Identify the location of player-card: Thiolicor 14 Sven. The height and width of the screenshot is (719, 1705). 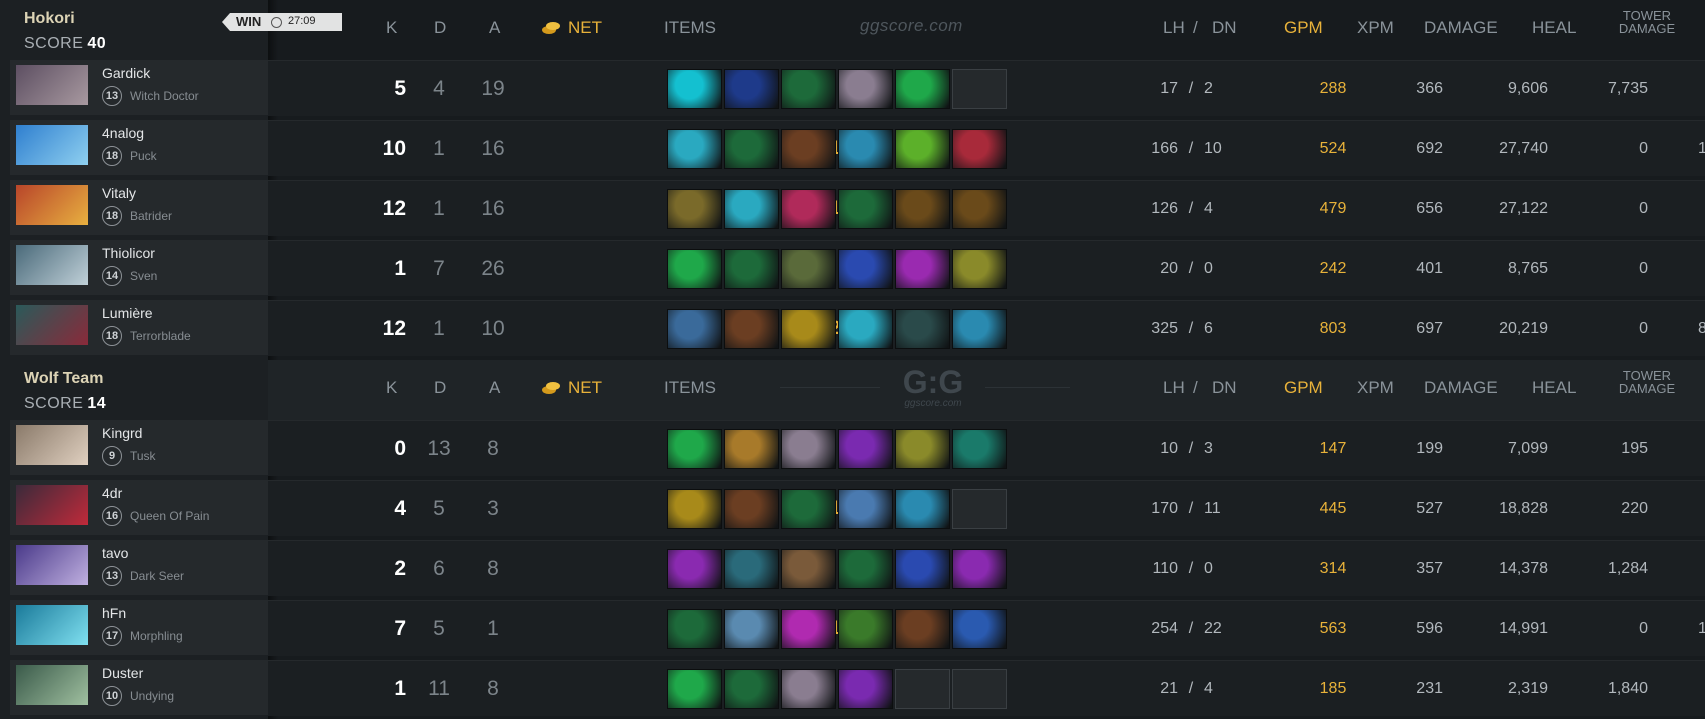
(139, 267).